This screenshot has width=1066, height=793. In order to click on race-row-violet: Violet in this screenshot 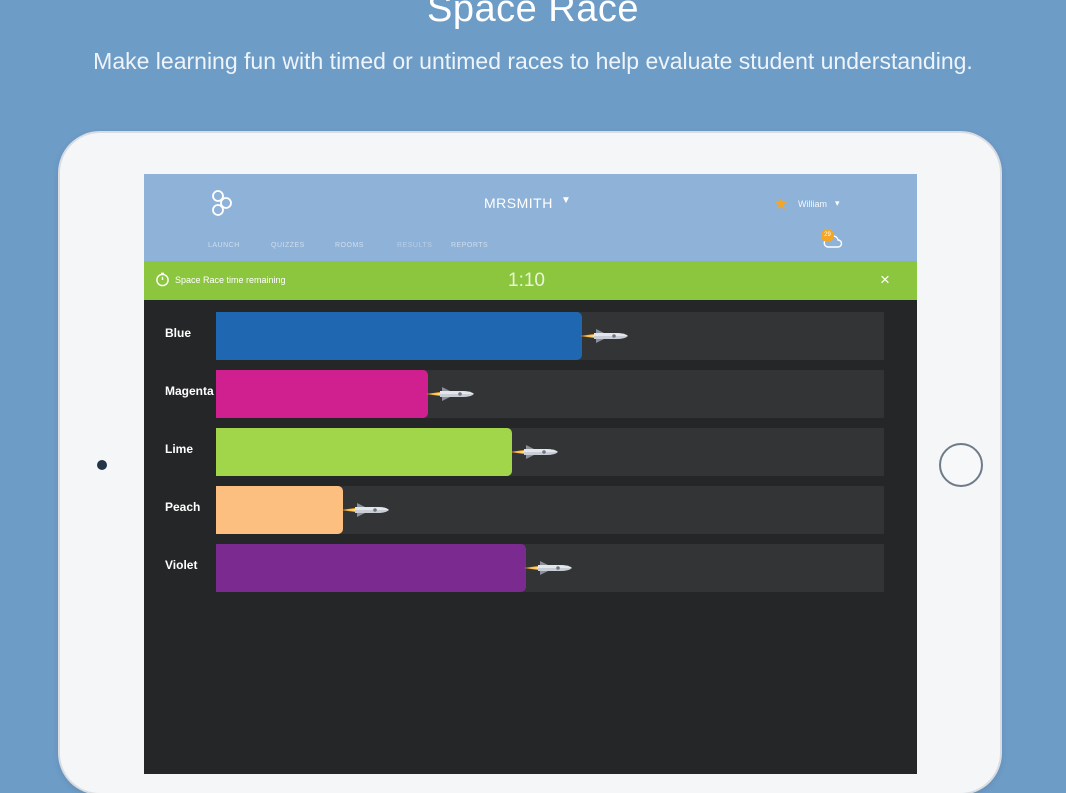, I will do `click(530, 568)`.